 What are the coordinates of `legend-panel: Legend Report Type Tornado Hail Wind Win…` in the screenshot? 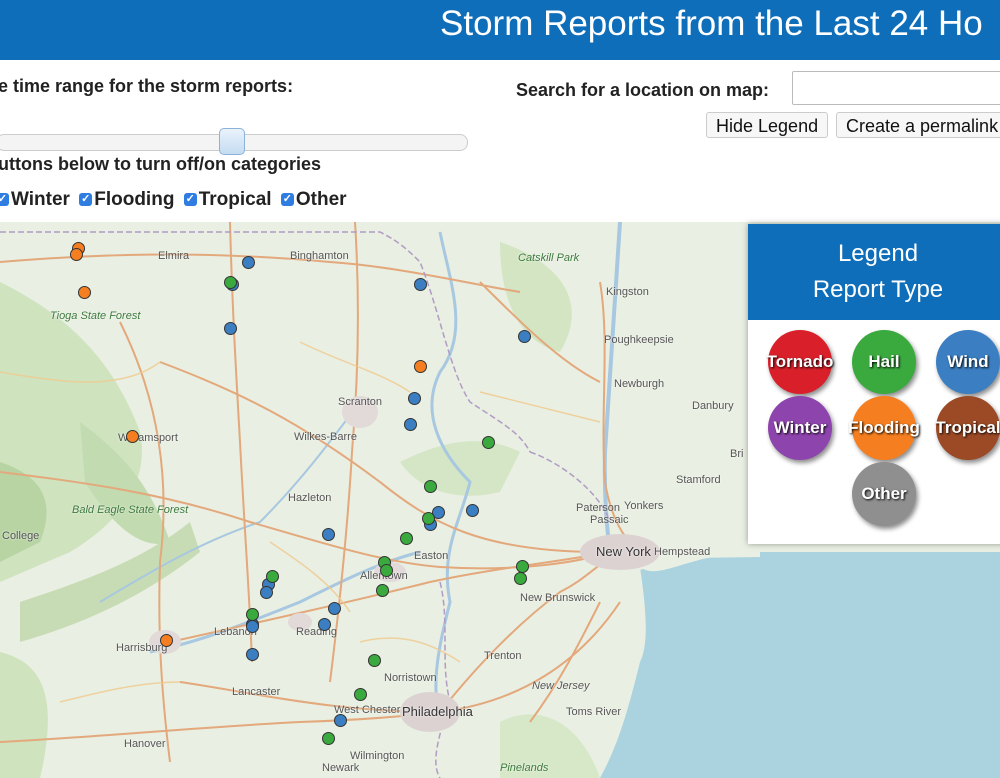 It's located at (874, 384).